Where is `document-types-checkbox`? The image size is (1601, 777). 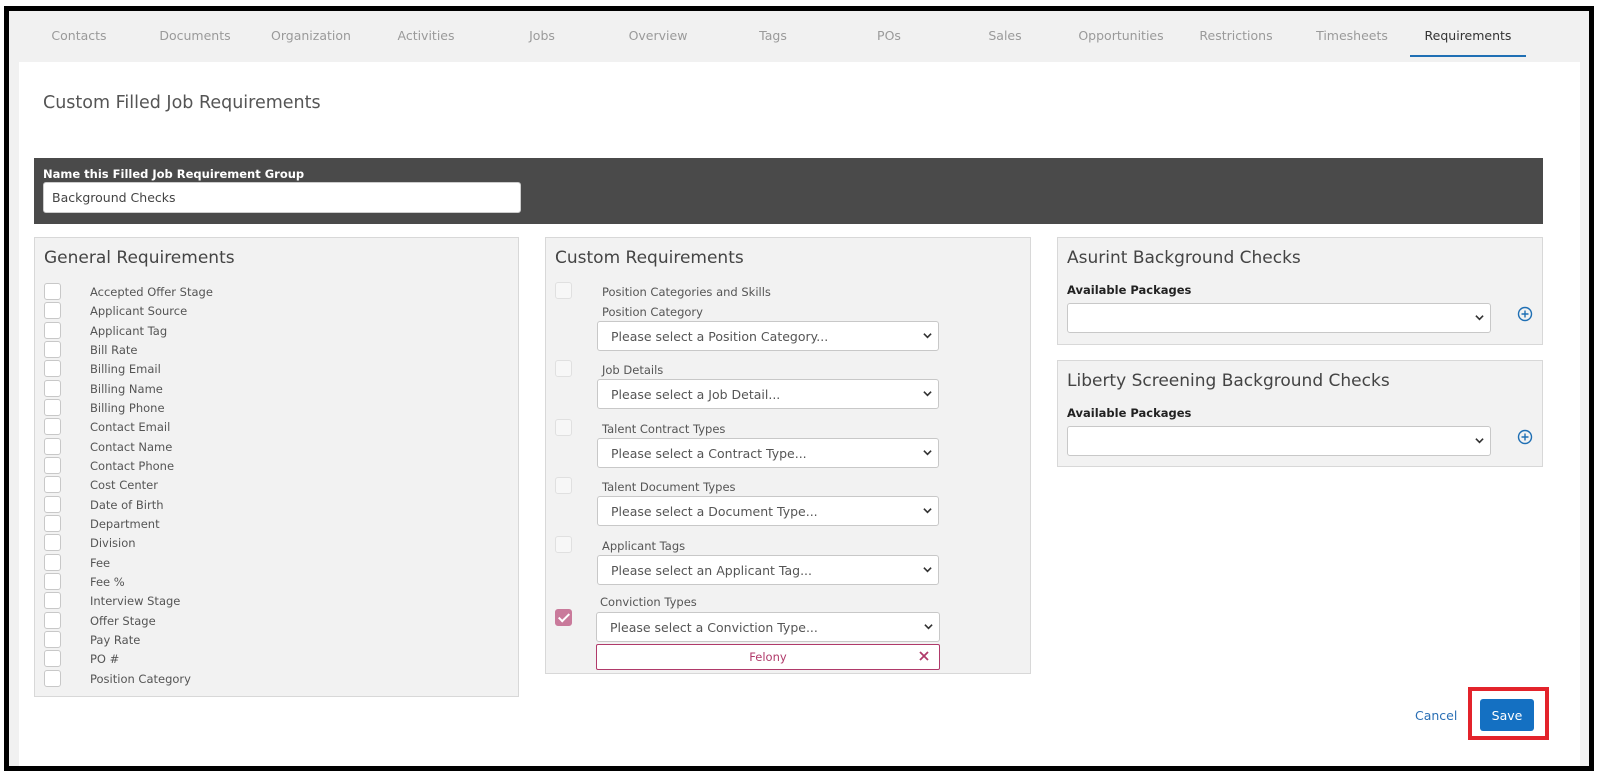
document-types-checkbox is located at coordinates (563, 485).